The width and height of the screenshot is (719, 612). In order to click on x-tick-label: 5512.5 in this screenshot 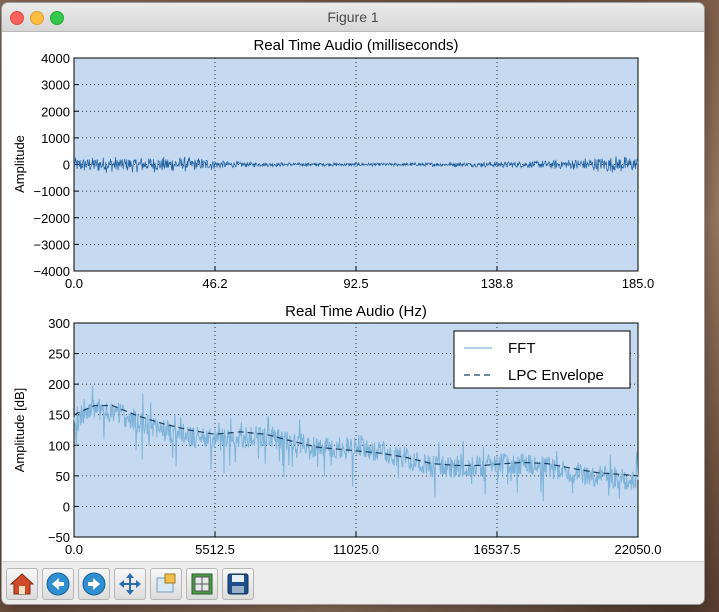, I will do `click(215, 549)`.